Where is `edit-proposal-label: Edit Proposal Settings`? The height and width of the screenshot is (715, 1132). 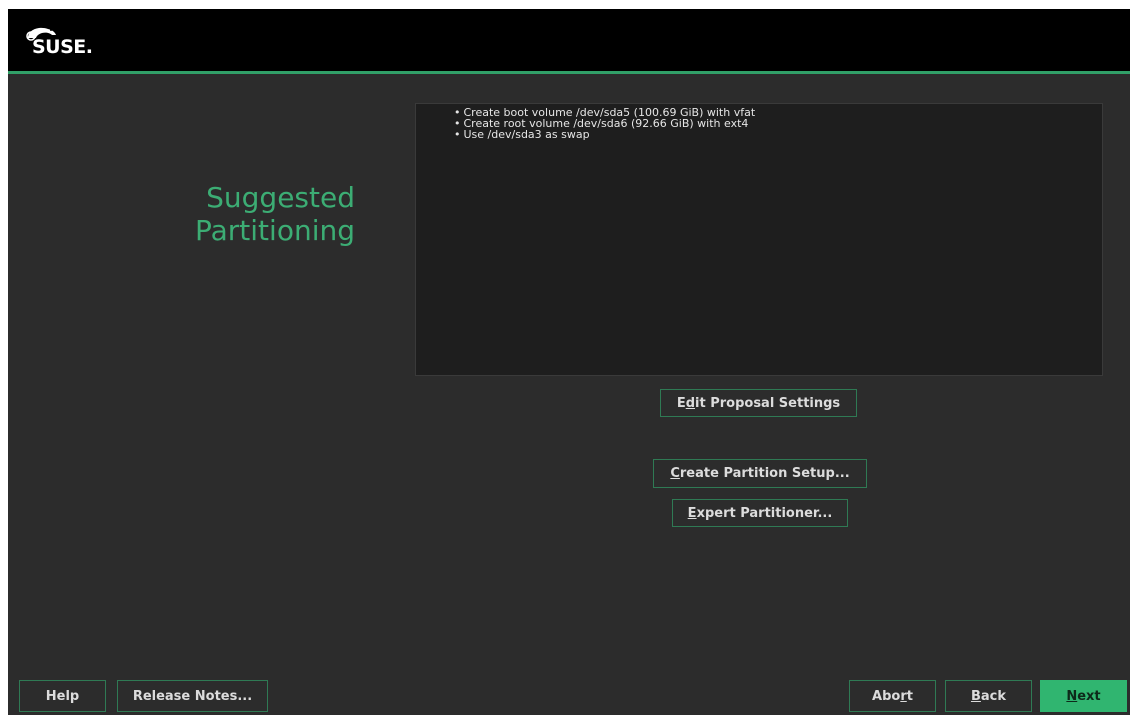 edit-proposal-label: Edit Proposal Settings is located at coordinates (758, 403).